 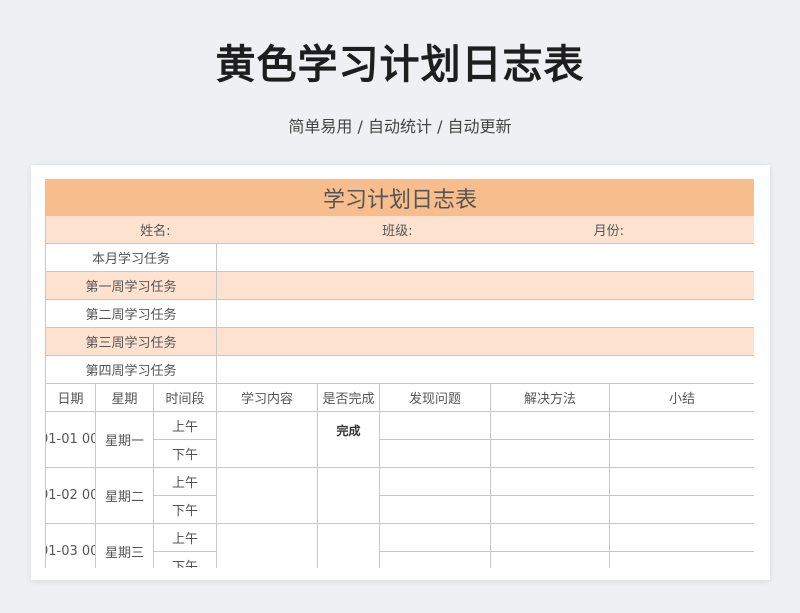 I want to click on month-label: 月份:, so click(x=622, y=229).